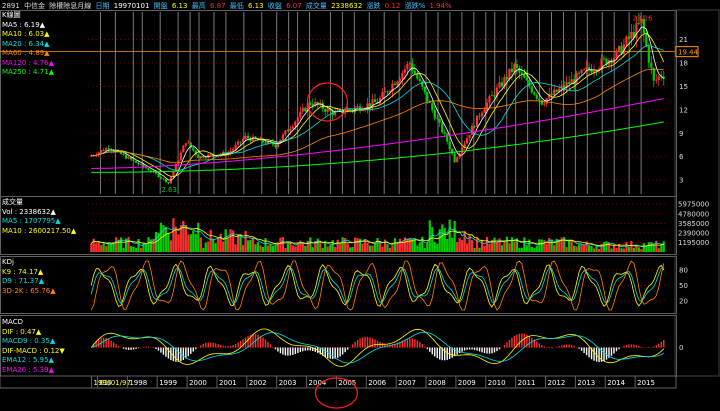 This screenshot has width=720, height=411. Describe the element at coordinates (35, 6) in the screenshot. I see `stock-name: 中信金` at that location.